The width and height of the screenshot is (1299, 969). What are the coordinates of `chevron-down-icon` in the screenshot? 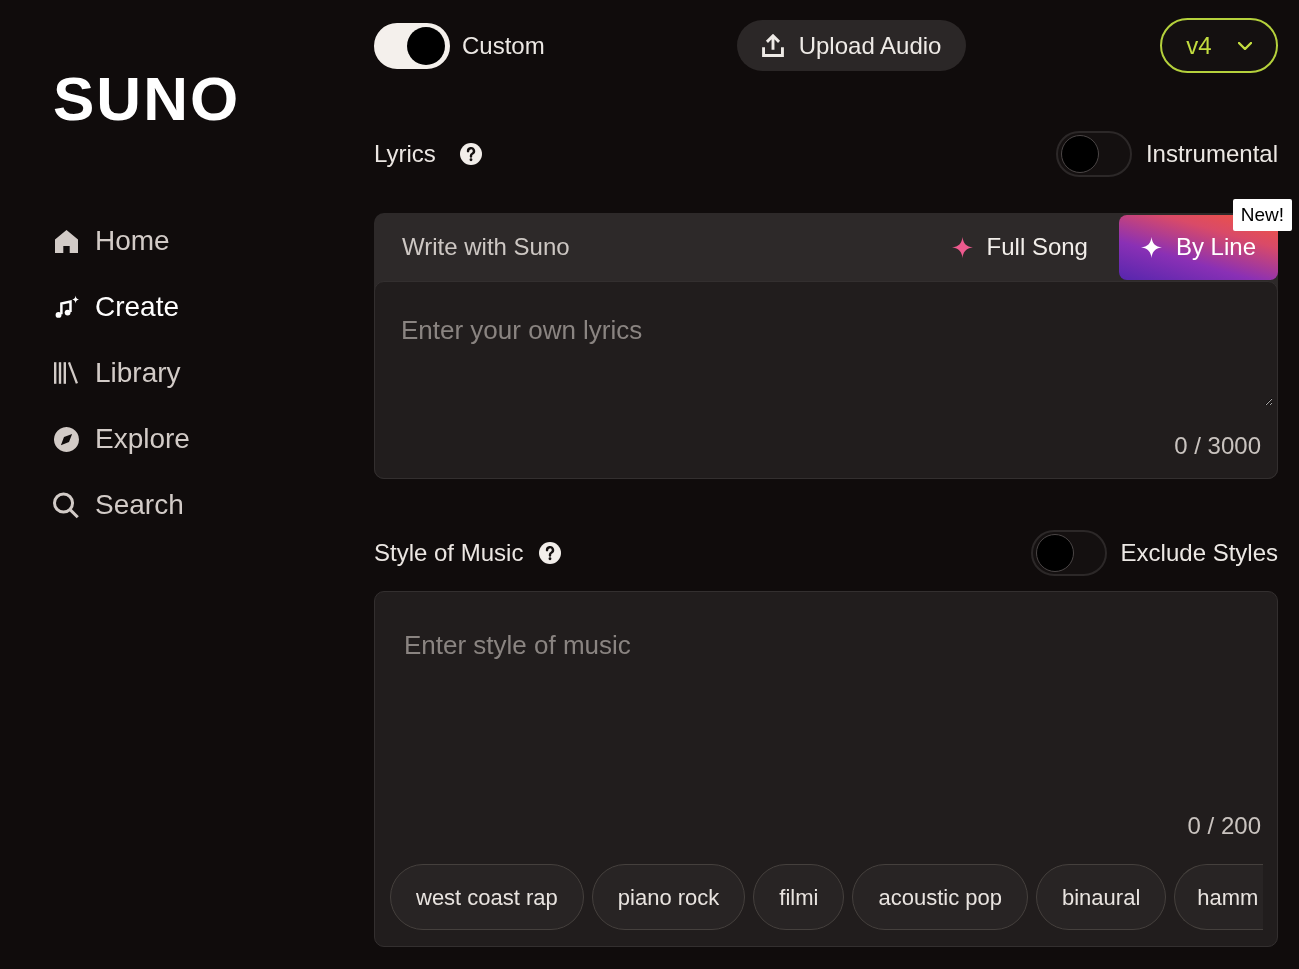 It's located at (1244, 45).